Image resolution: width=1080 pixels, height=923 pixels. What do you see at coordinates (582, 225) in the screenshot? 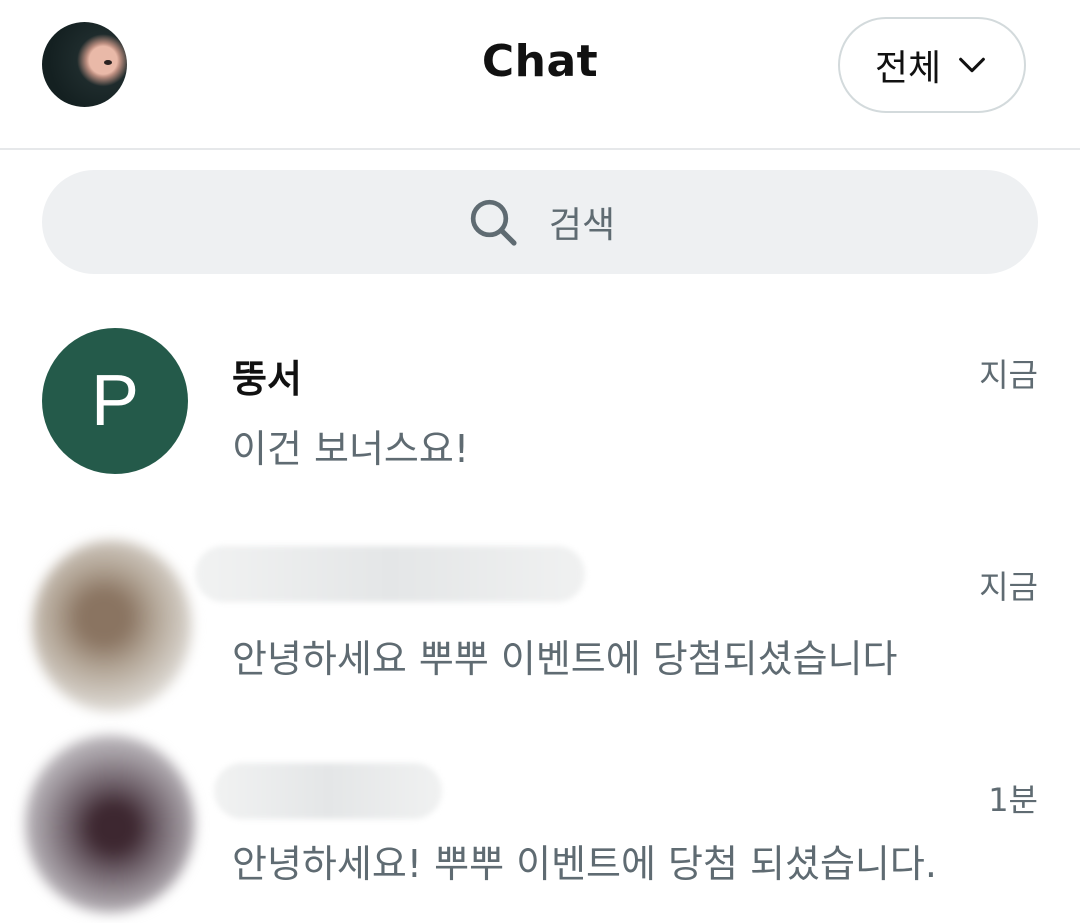
I see `search-placeholder: 검색` at bounding box center [582, 225].